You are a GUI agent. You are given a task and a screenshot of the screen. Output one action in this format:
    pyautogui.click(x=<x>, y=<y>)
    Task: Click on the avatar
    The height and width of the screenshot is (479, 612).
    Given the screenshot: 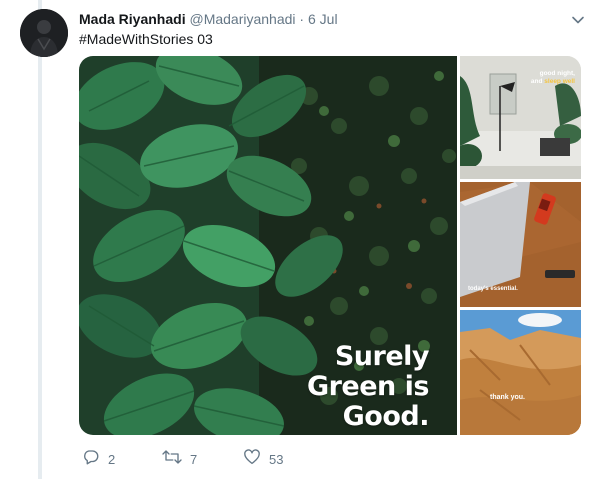 What is the action you would take?
    pyautogui.click(x=44, y=33)
    